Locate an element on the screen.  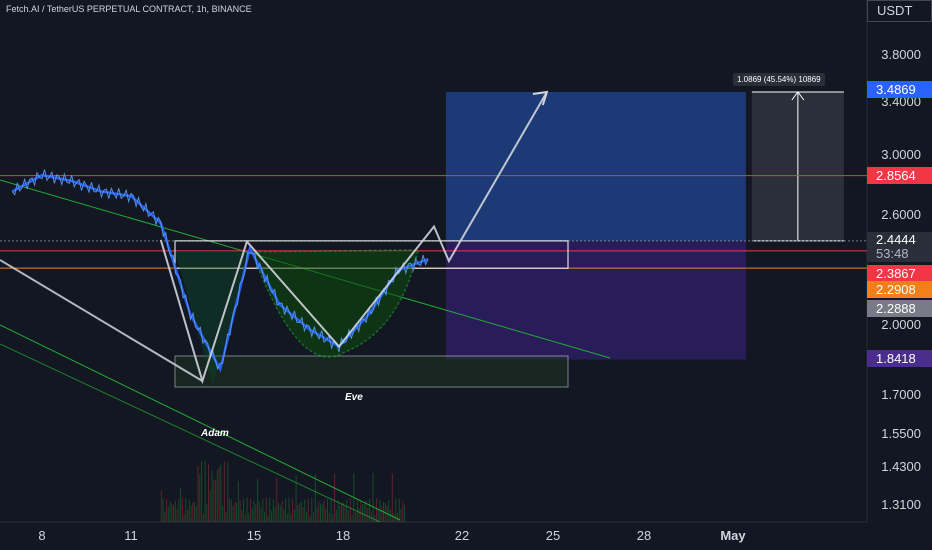
eve-label: Eve is located at coordinates (354, 397).